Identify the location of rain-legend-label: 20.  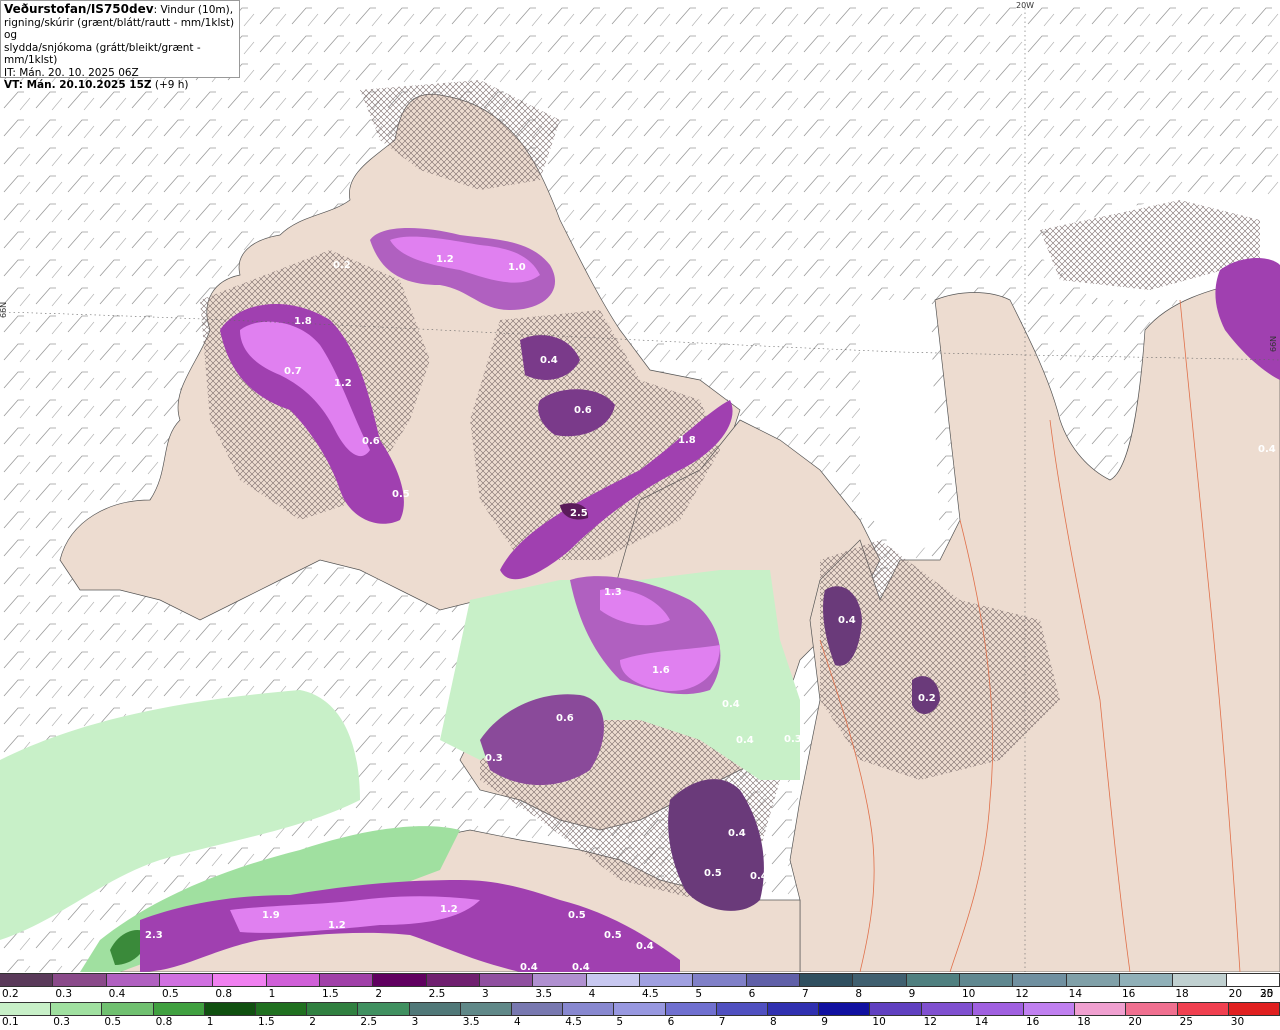
(1135, 1022).